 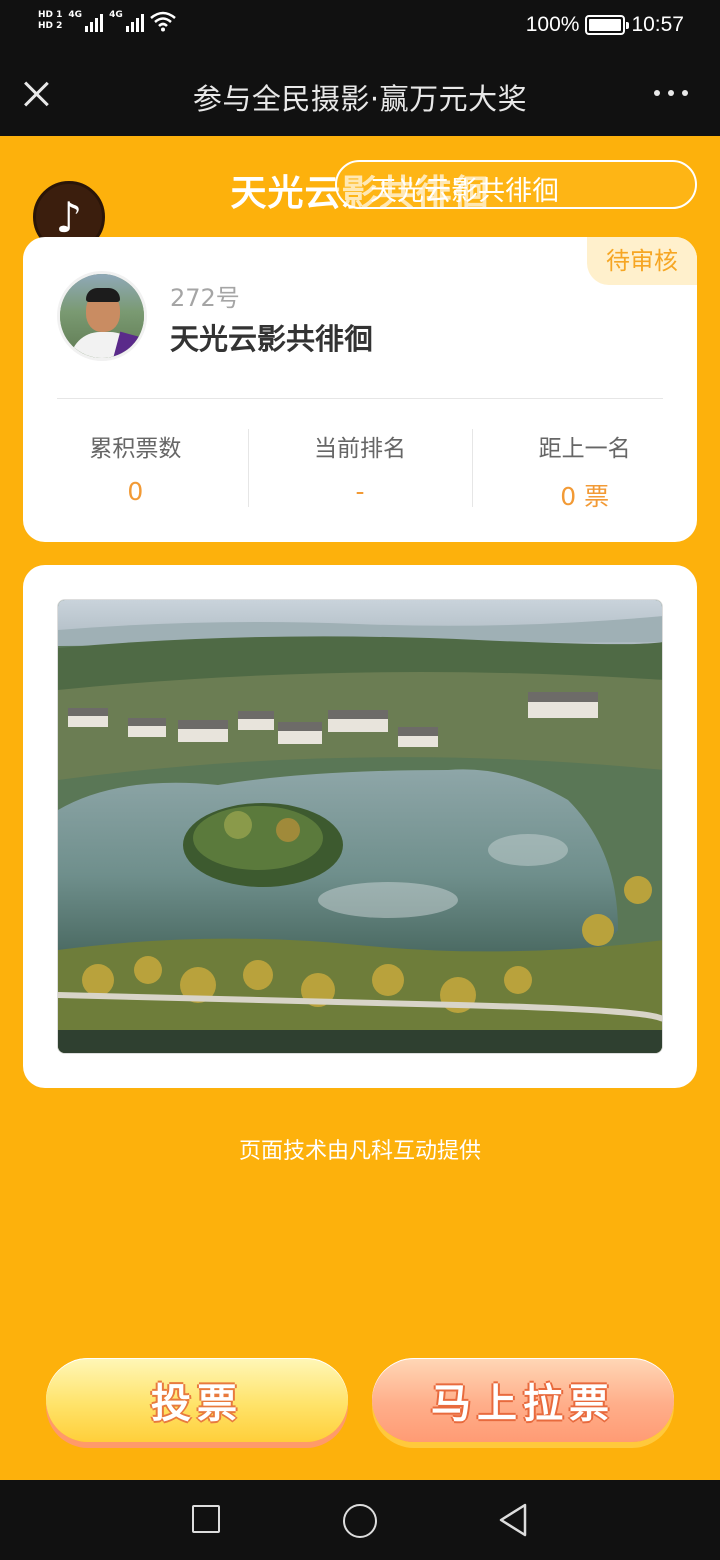 I want to click on stat-gap-to-previous: 距上一名 0 票, so click(x=584, y=470).